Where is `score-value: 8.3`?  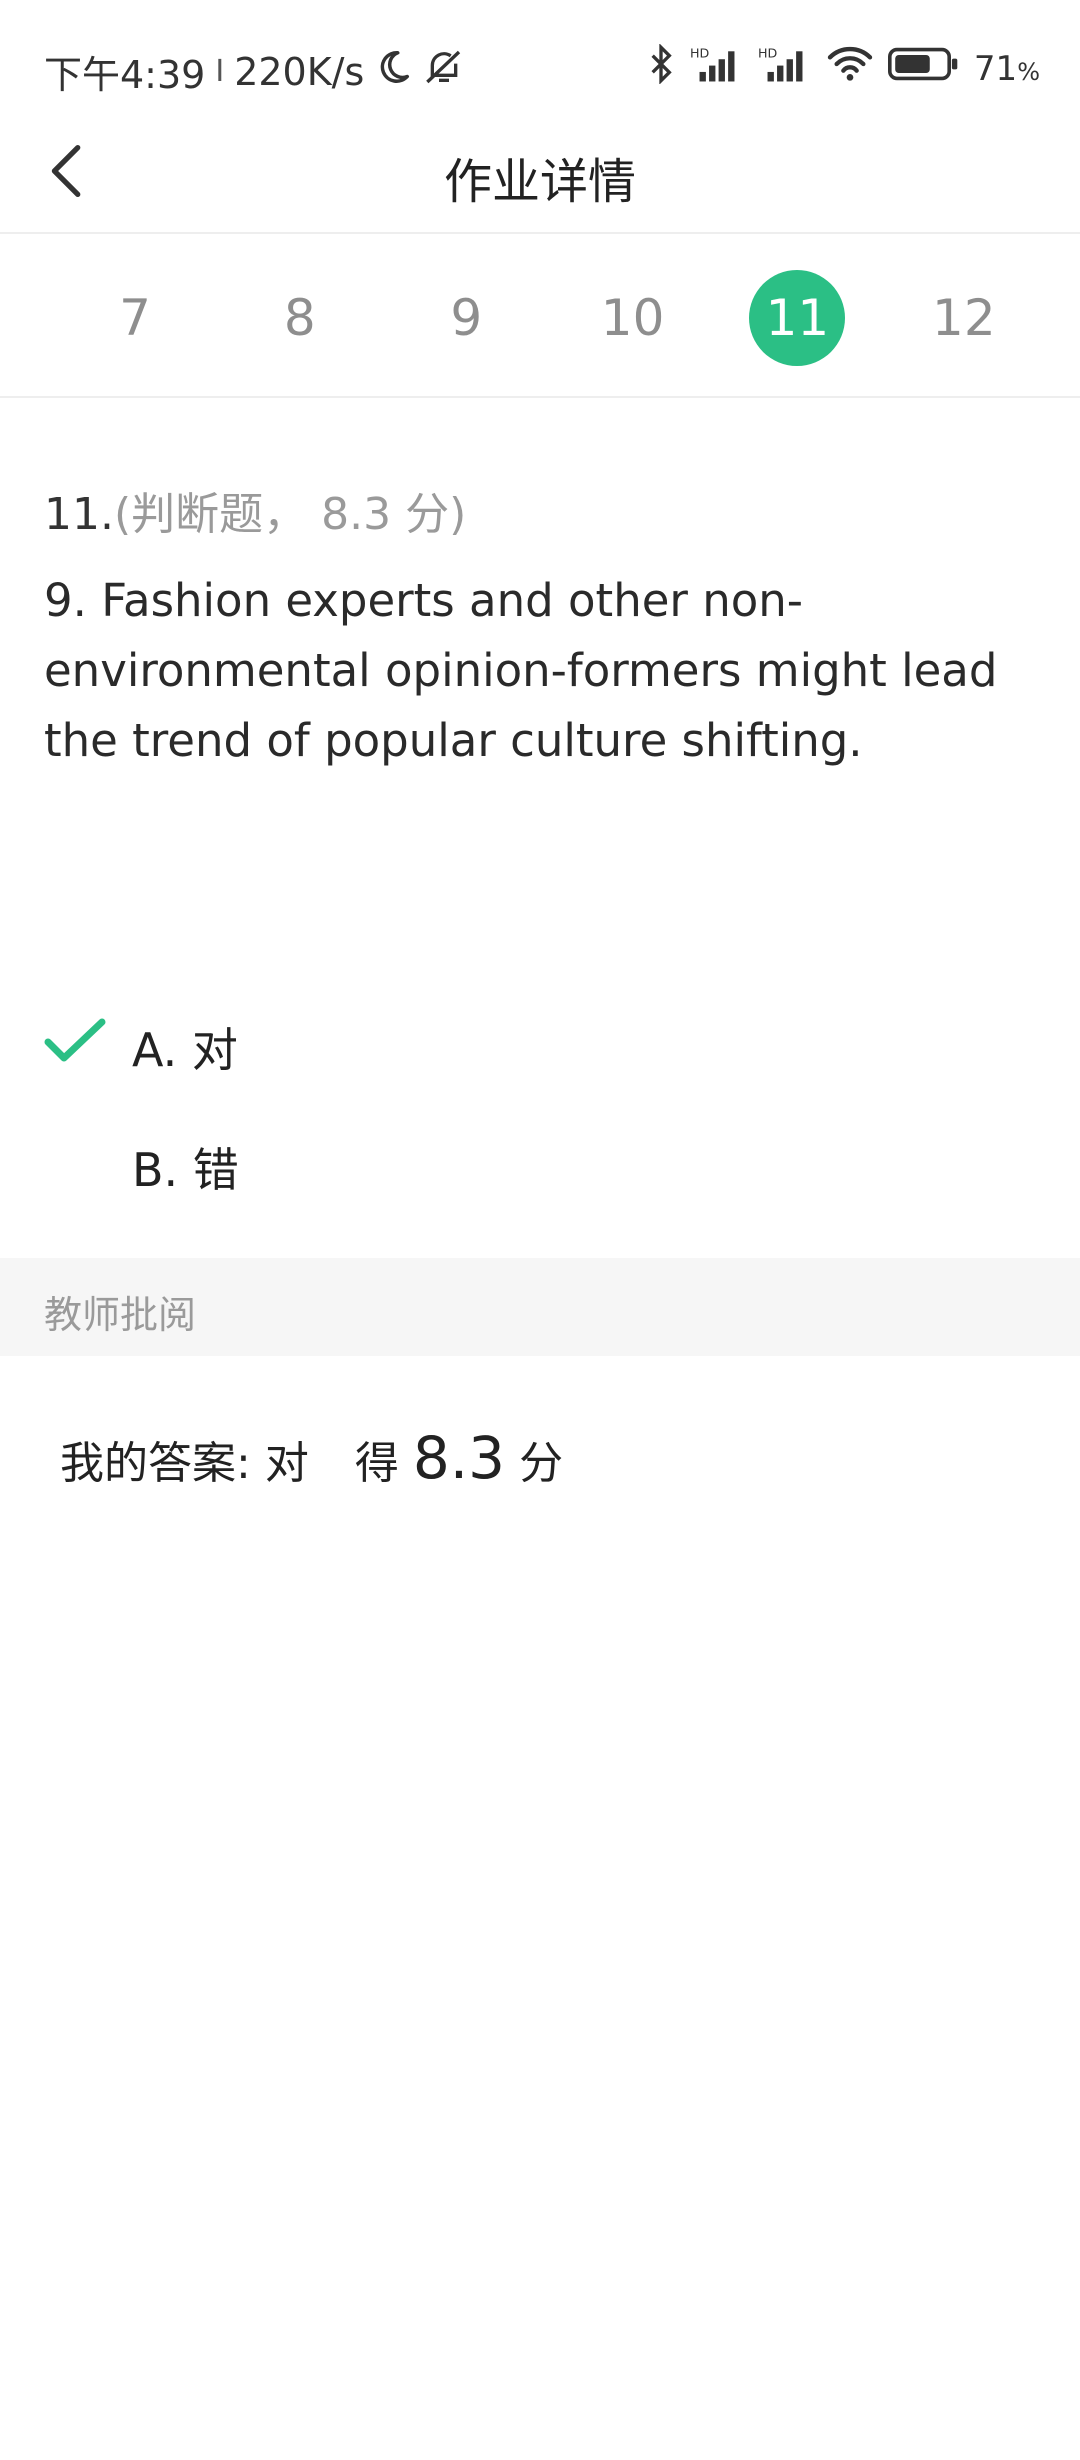 score-value: 8.3 is located at coordinates (459, 1458).